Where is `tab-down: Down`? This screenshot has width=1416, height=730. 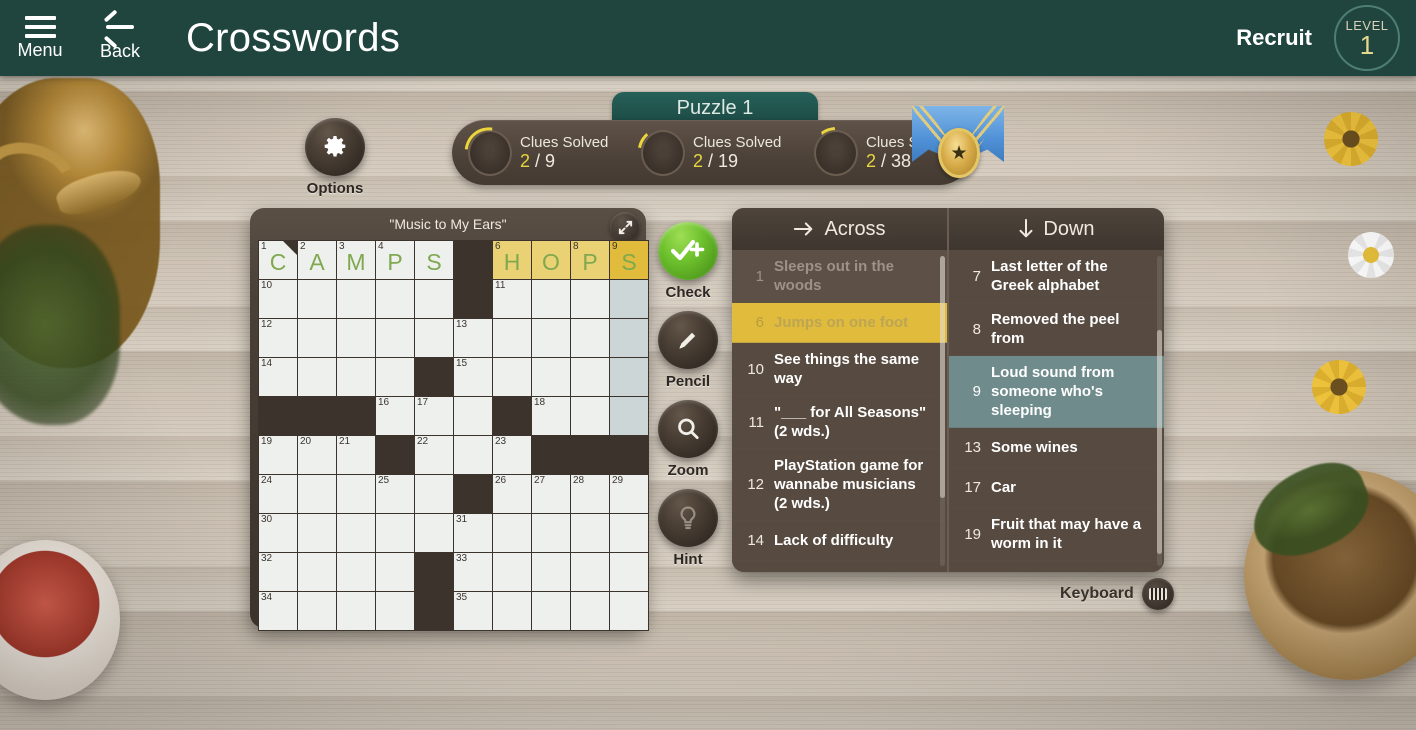 tab-down: Down is located at coordinates (1055, 229).